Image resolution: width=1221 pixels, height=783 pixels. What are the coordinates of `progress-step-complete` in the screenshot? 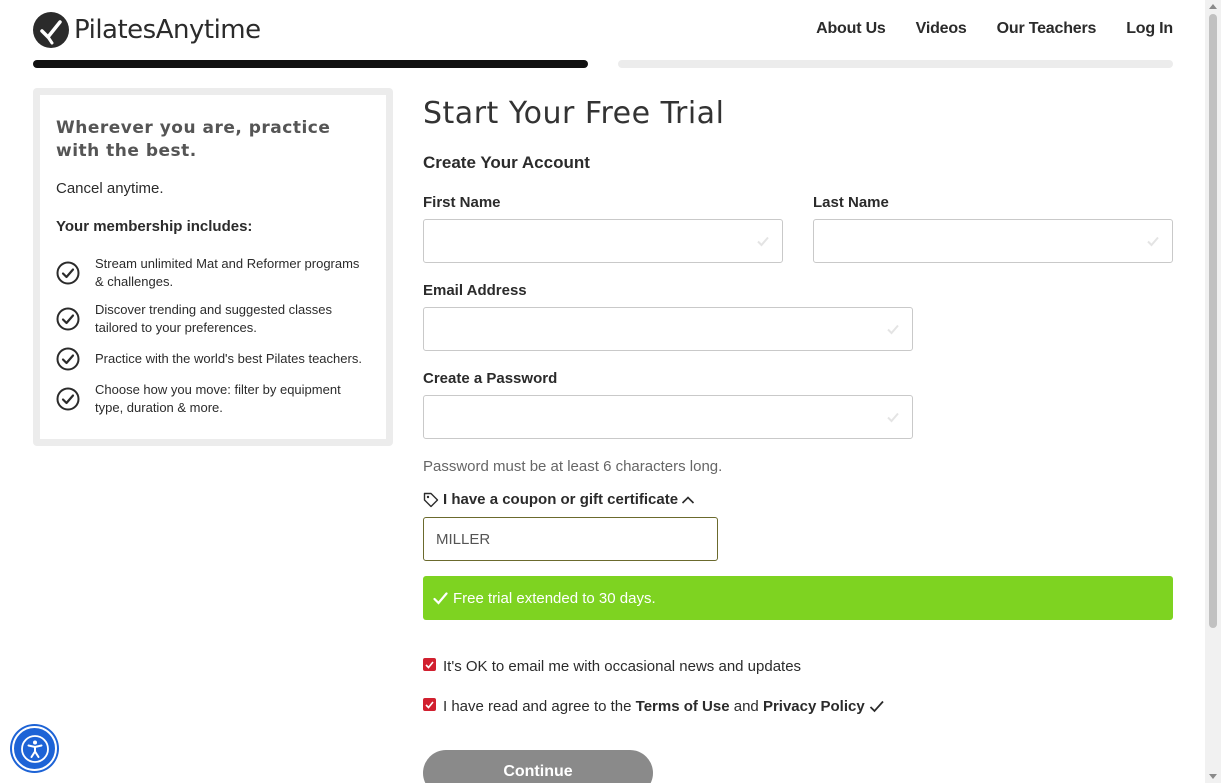 It's located at (310, 64).